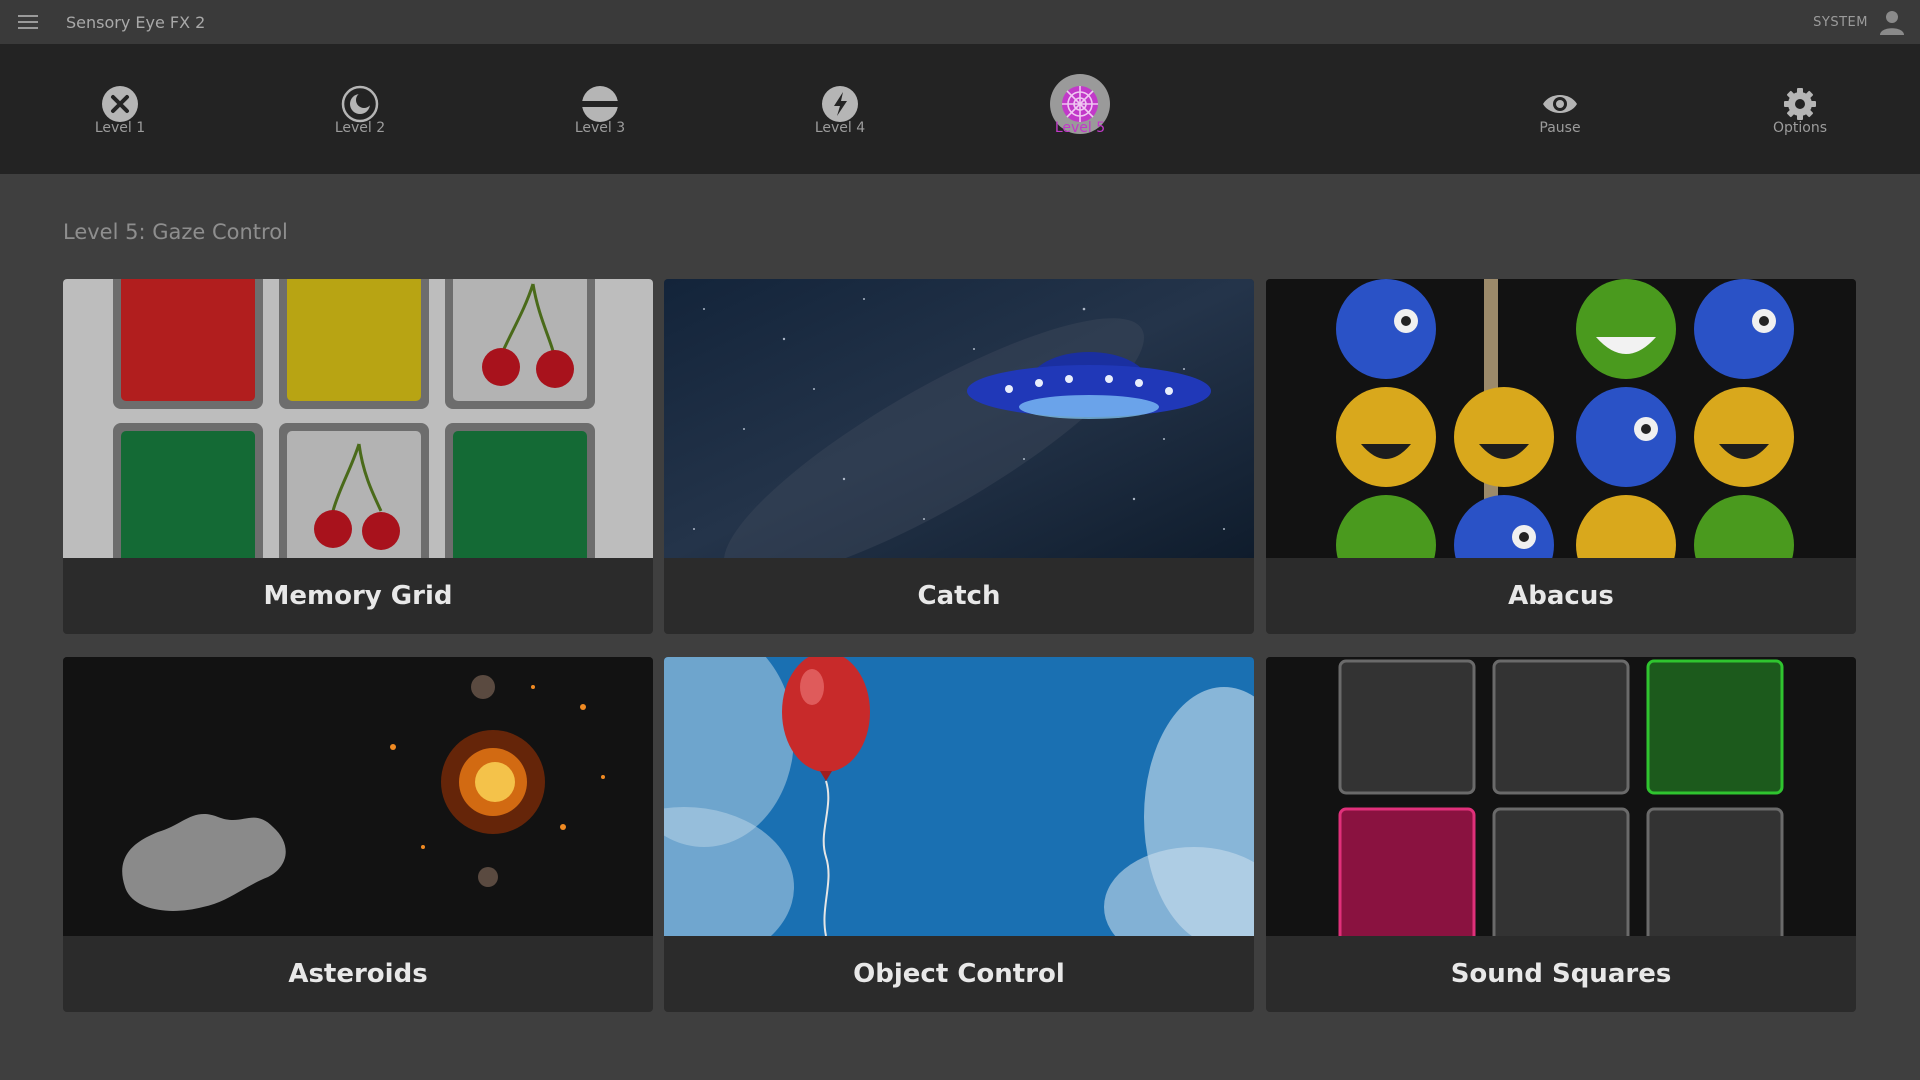 The width and height of the screenshot is (1920, 1080). Describe the element at coordinates (959, 974) in the screenshot. I see `game-title: Object Control` at that location.